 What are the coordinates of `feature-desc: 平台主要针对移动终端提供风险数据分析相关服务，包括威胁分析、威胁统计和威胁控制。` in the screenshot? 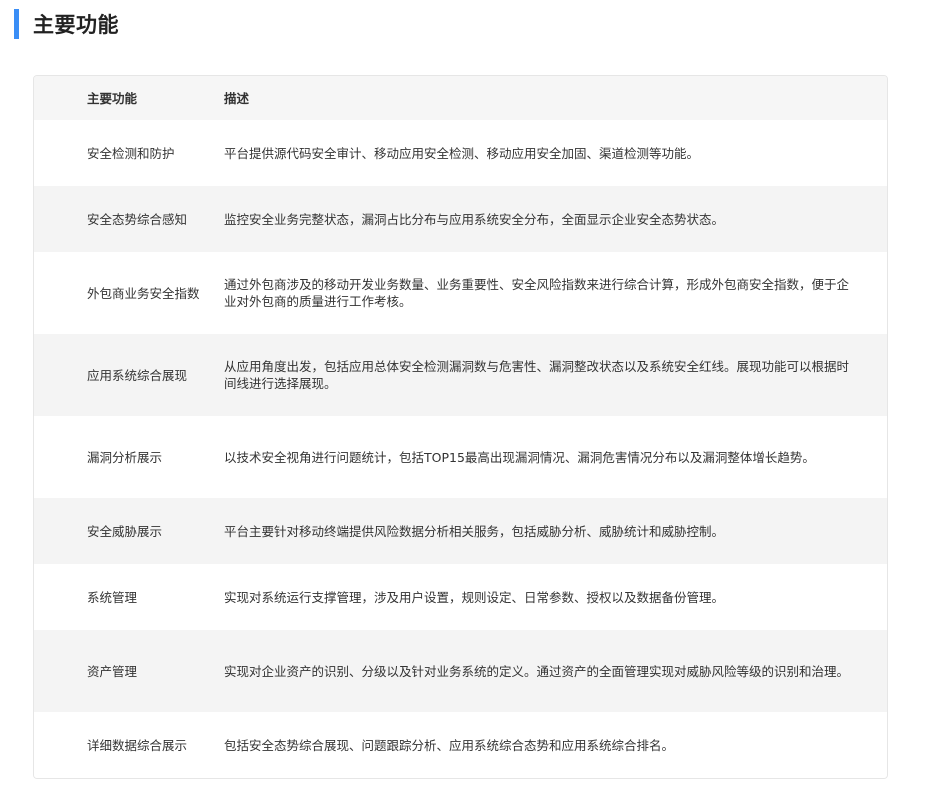 It's located at (555, 531).